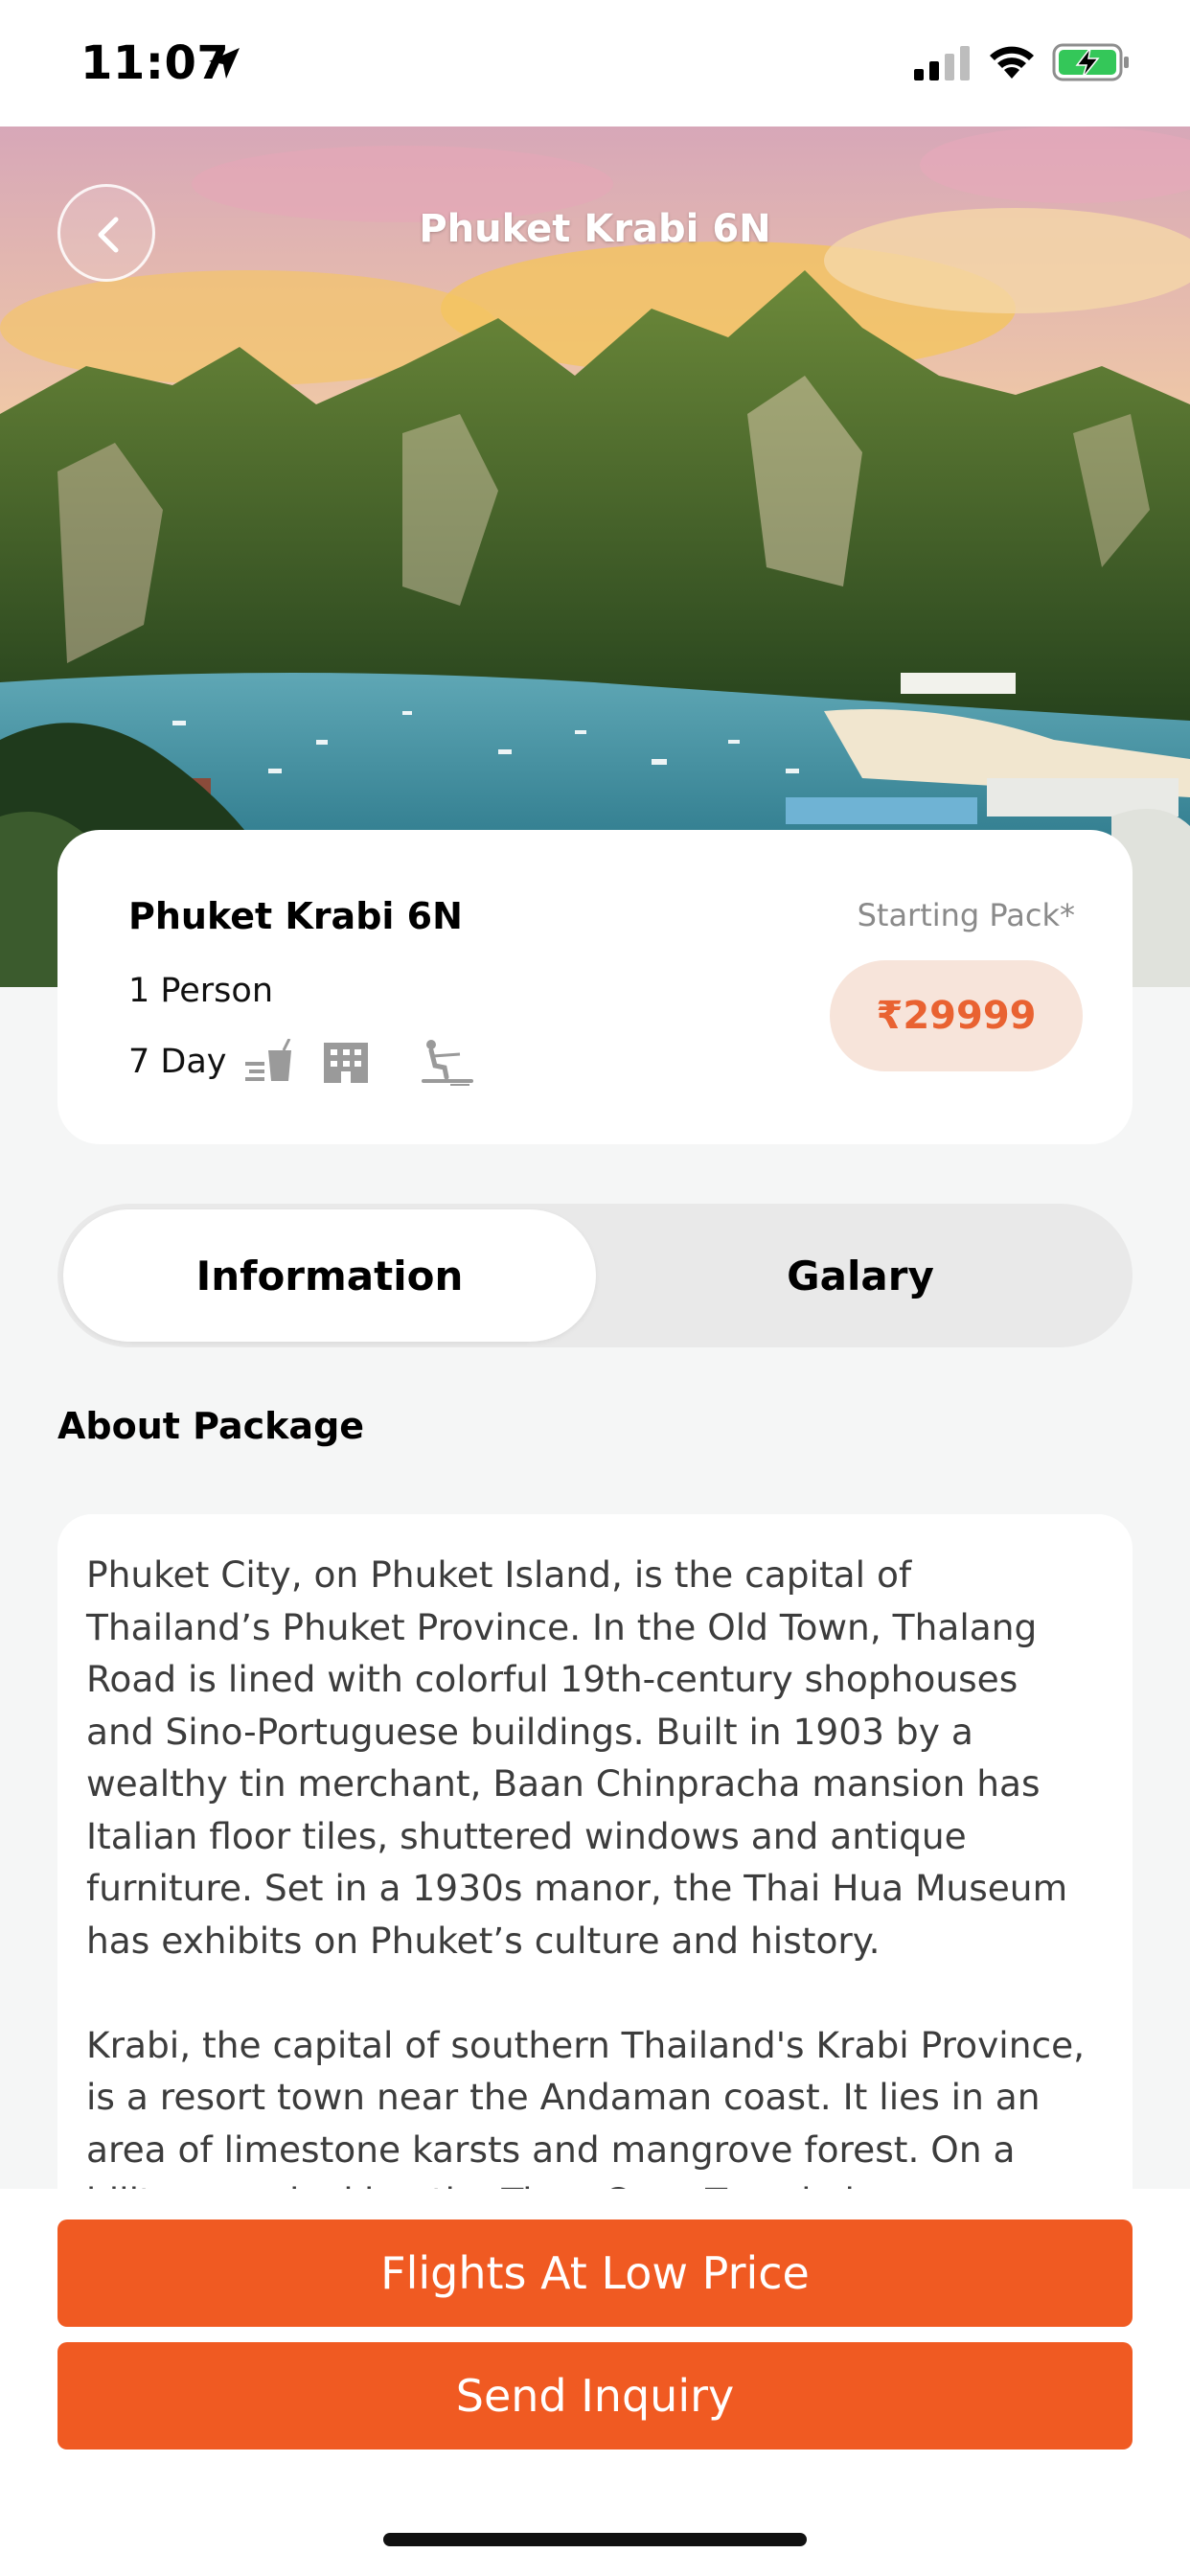 Image resolution: width=1190 pixels, height=2576 pixels. I want to click on status-bar: 11:07, so click(595, 63).